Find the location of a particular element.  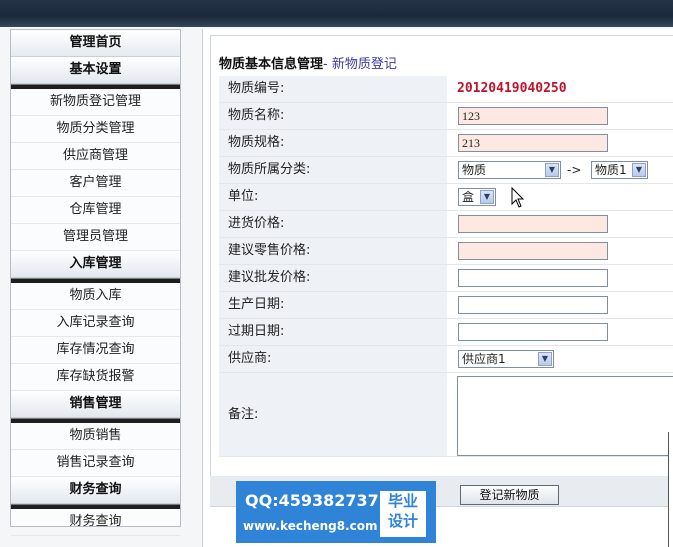

supplier-select: 供应商1 ▼ is located at coordinates (506, 359).